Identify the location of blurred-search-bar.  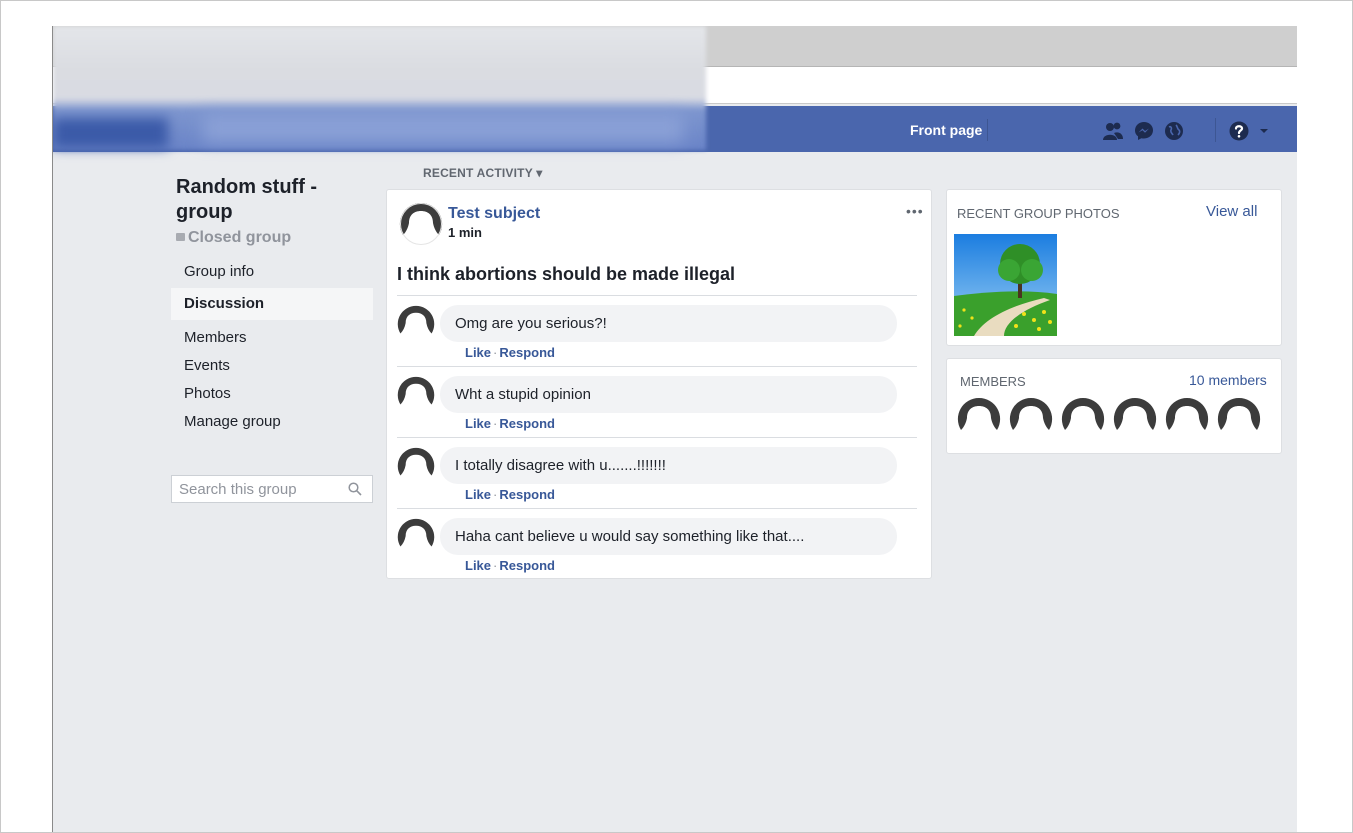
(443, 128).